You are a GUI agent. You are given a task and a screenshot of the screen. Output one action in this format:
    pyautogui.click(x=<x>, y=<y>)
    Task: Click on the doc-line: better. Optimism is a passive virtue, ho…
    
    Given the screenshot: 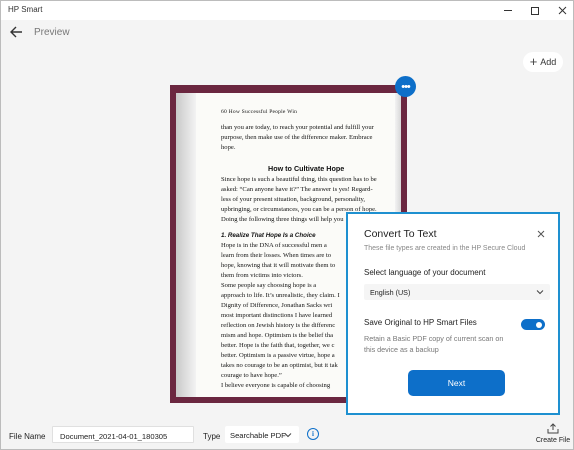 What is the action you would take?
    pyautogui.click(x=278, y=355)
    